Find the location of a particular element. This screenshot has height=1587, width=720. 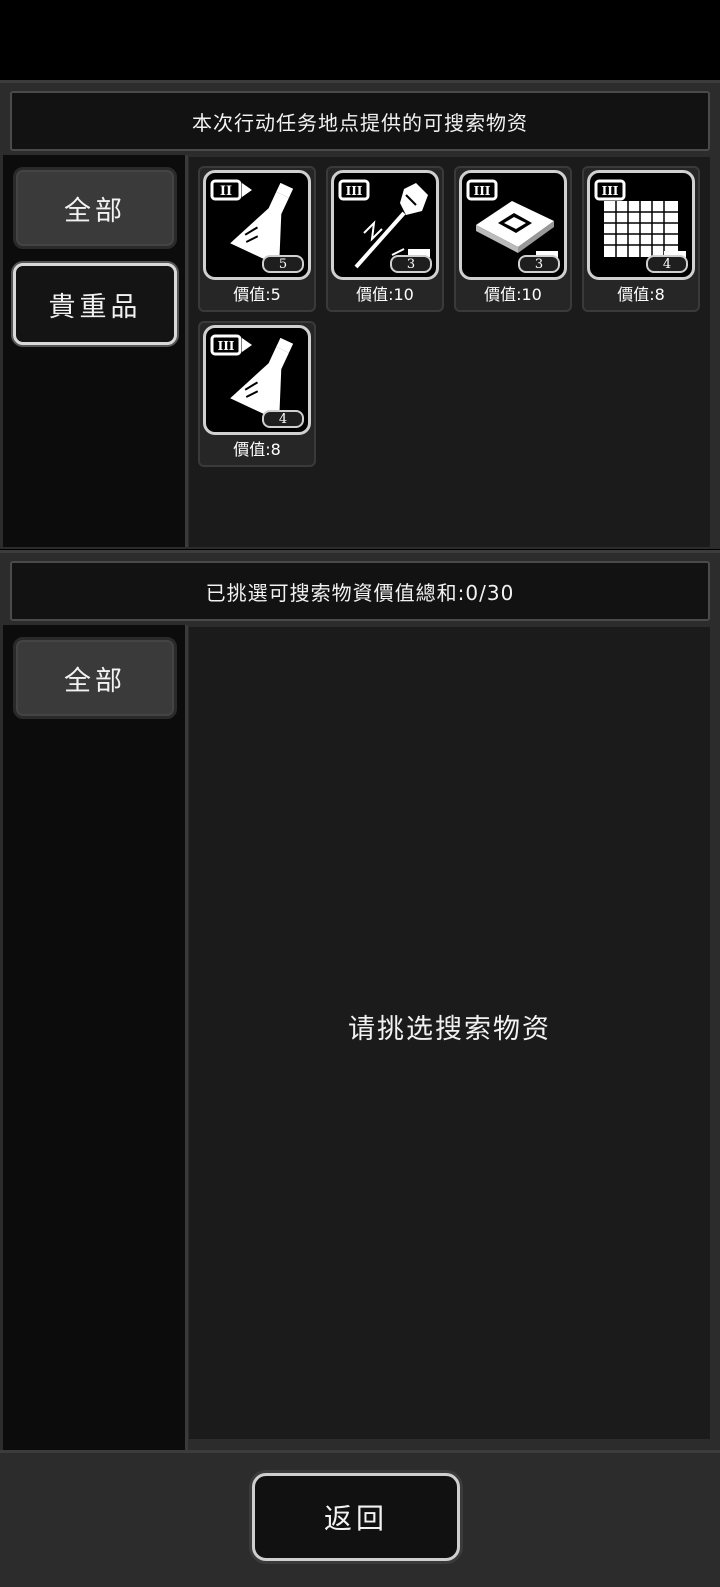

bottom-category-sidebar: 全部 is located at coordinates (95, 1039).